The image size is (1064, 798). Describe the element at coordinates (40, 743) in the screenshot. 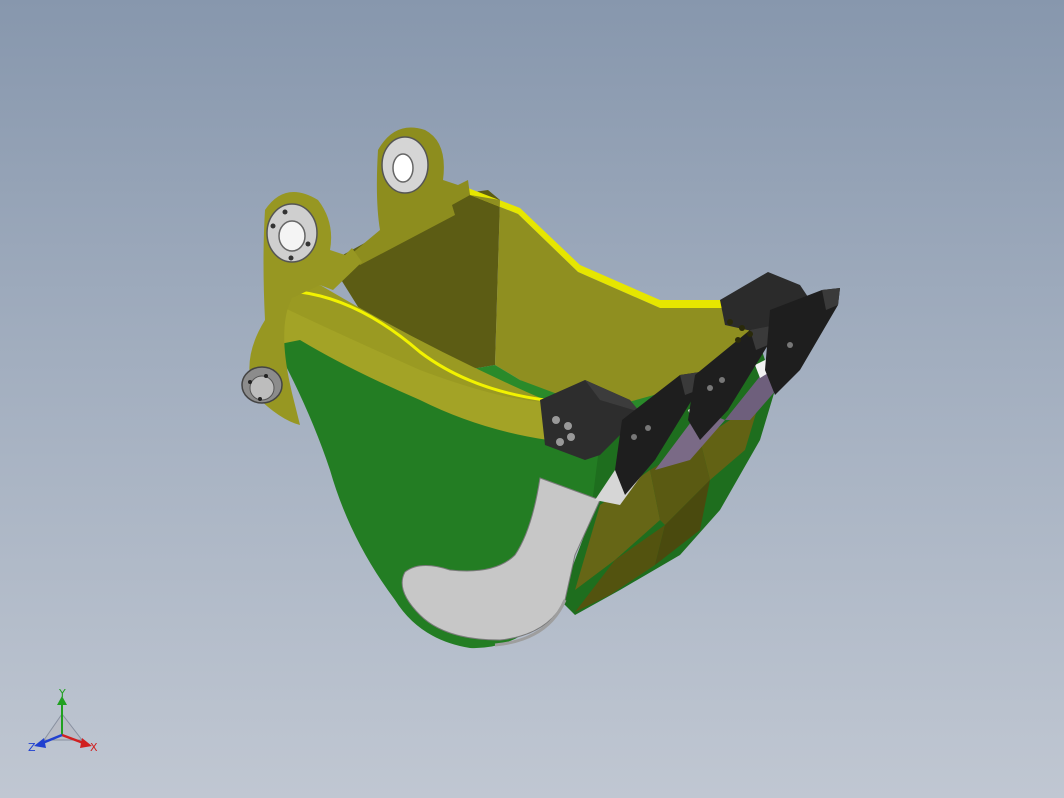

I see `triad-z-arrow` at that location.